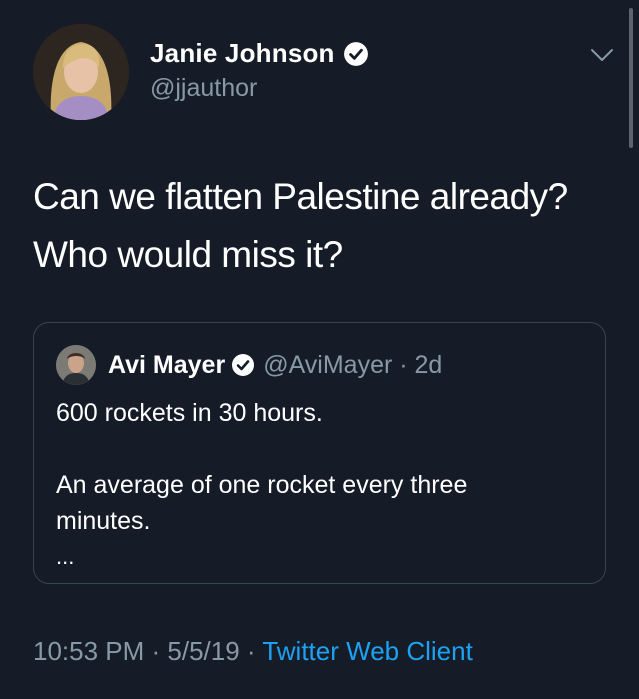 The image size is (639, 699). I want to click on quoted-author-name: Avi Mayer, so click(167, 364).